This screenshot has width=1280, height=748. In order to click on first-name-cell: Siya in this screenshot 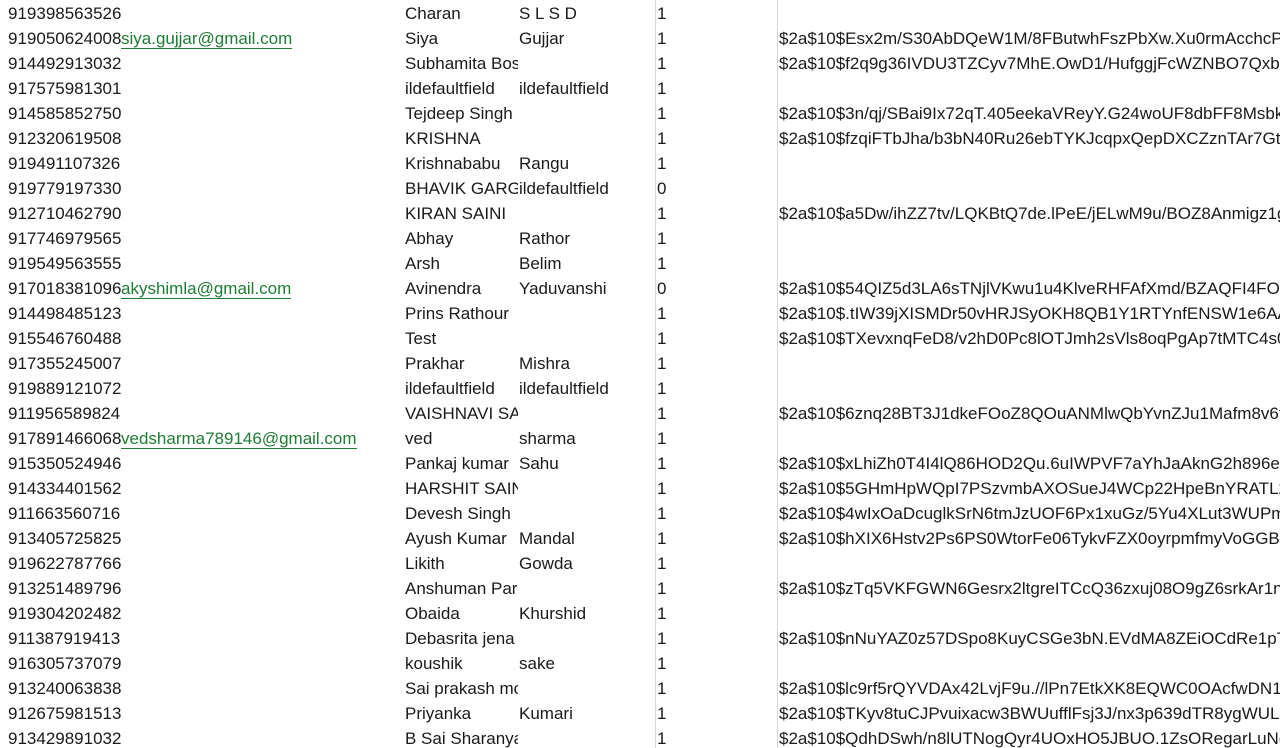, I will do `click(461, 38)`.